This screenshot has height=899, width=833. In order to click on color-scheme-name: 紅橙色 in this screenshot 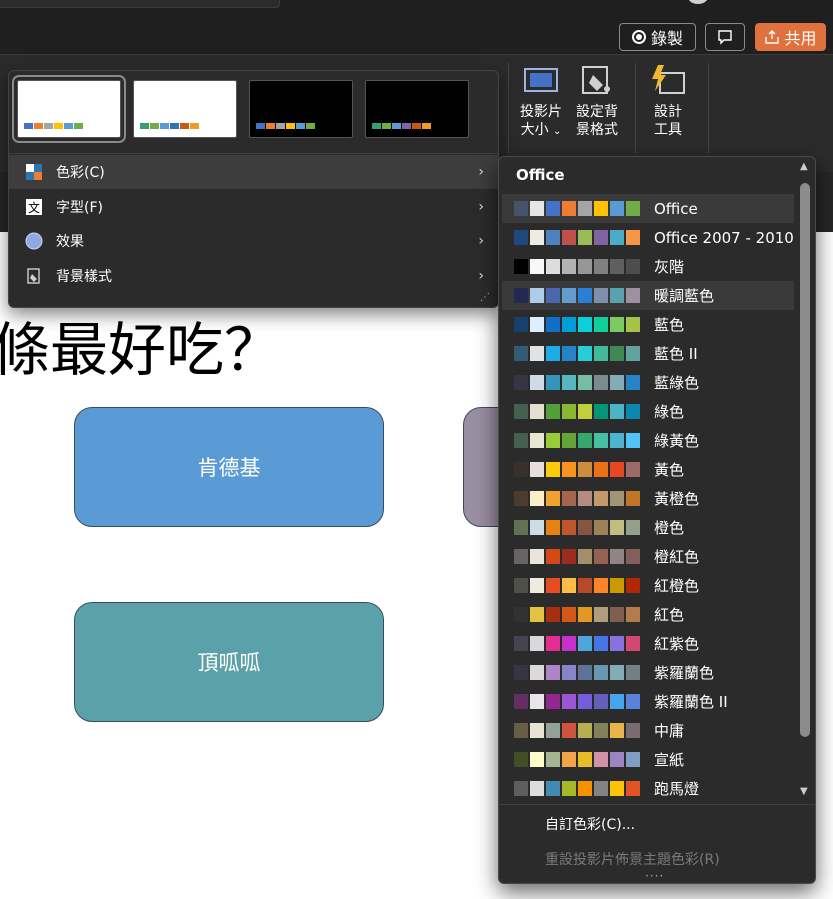, I will do `click(677, 586)`.